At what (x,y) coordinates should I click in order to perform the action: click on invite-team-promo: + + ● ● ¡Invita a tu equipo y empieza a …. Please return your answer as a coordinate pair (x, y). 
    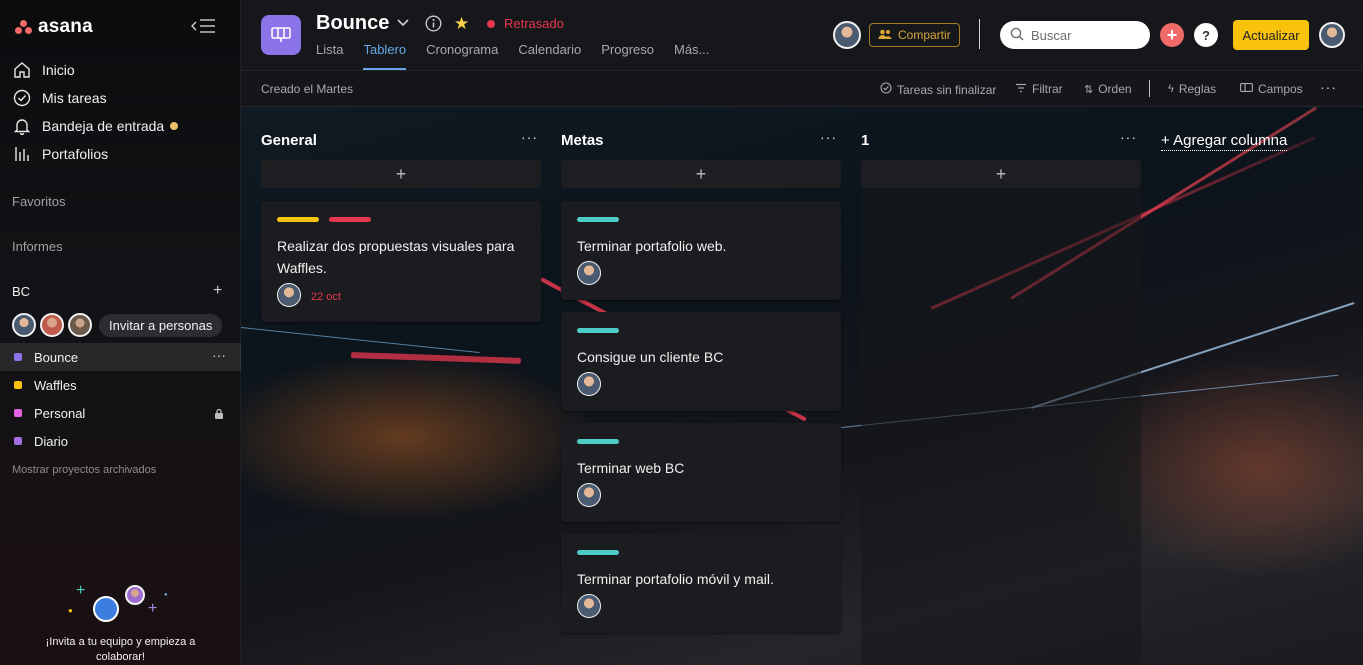
    Looking at the image, I should click on (120, 622).